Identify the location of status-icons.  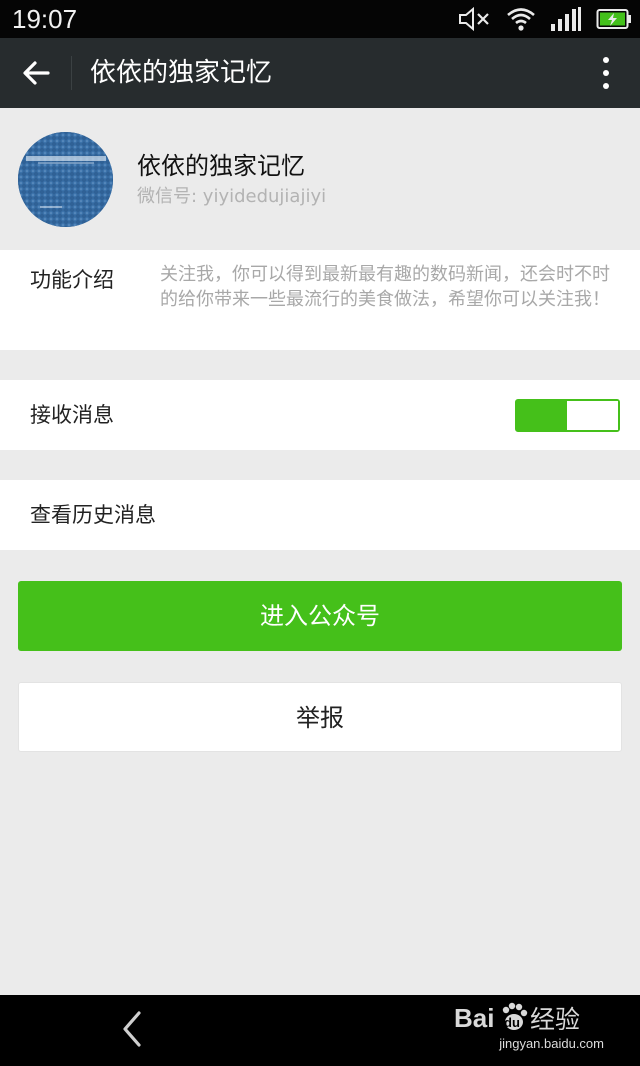
(545, 19).